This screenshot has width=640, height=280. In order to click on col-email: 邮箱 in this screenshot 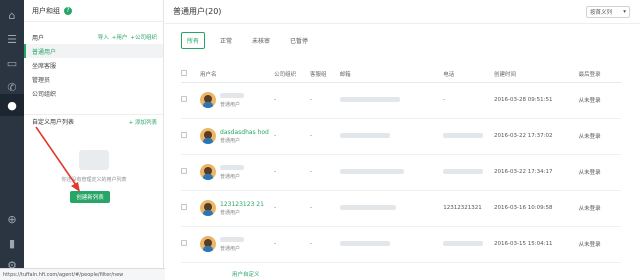, I will do `click(391, 74)`.